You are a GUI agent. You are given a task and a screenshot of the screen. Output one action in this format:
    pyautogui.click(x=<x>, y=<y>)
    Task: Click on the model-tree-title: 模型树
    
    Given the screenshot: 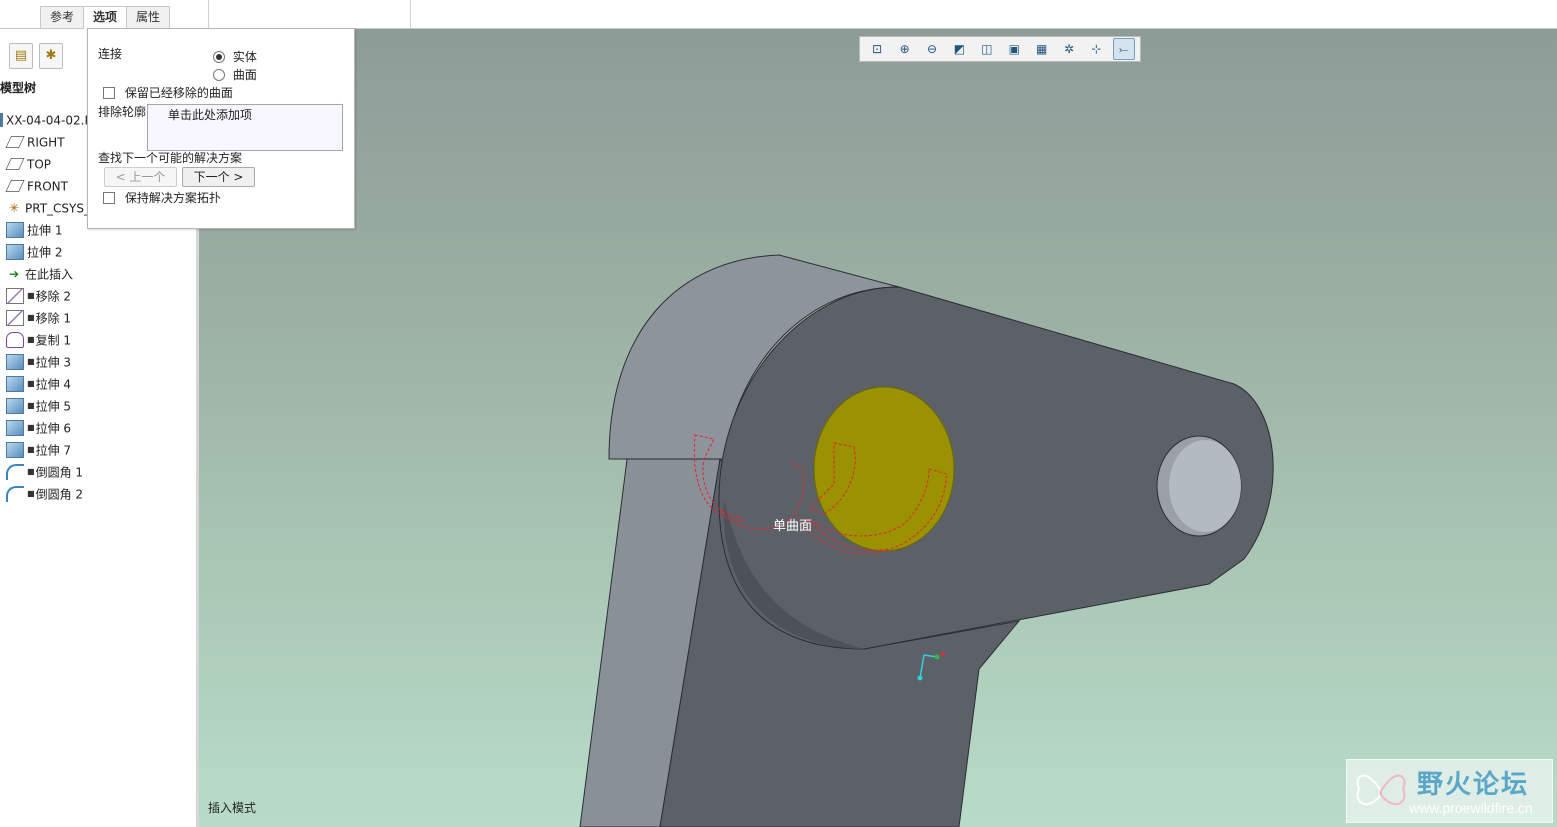 What is the action you would take?
    pyautogui.click(x=18, y=88)
    